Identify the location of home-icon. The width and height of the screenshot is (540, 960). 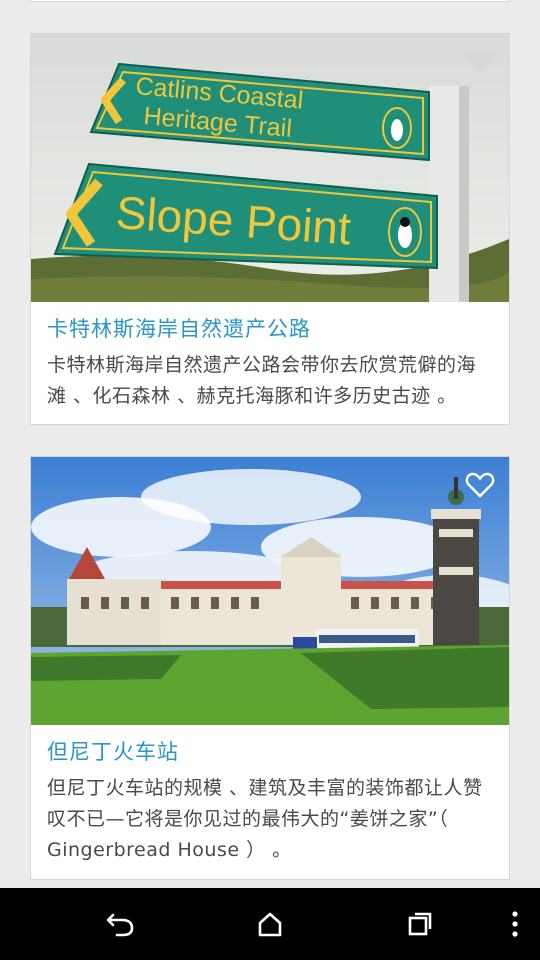
(270, 924).